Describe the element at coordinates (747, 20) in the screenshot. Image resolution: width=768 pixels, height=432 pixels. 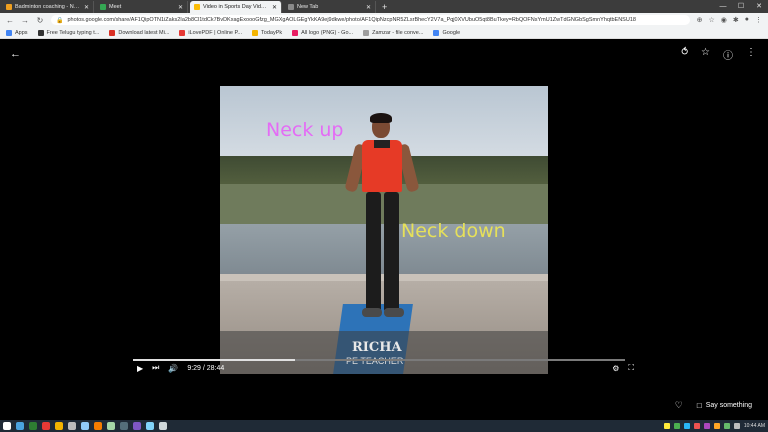
I see `profile-icon: ●` at that location.